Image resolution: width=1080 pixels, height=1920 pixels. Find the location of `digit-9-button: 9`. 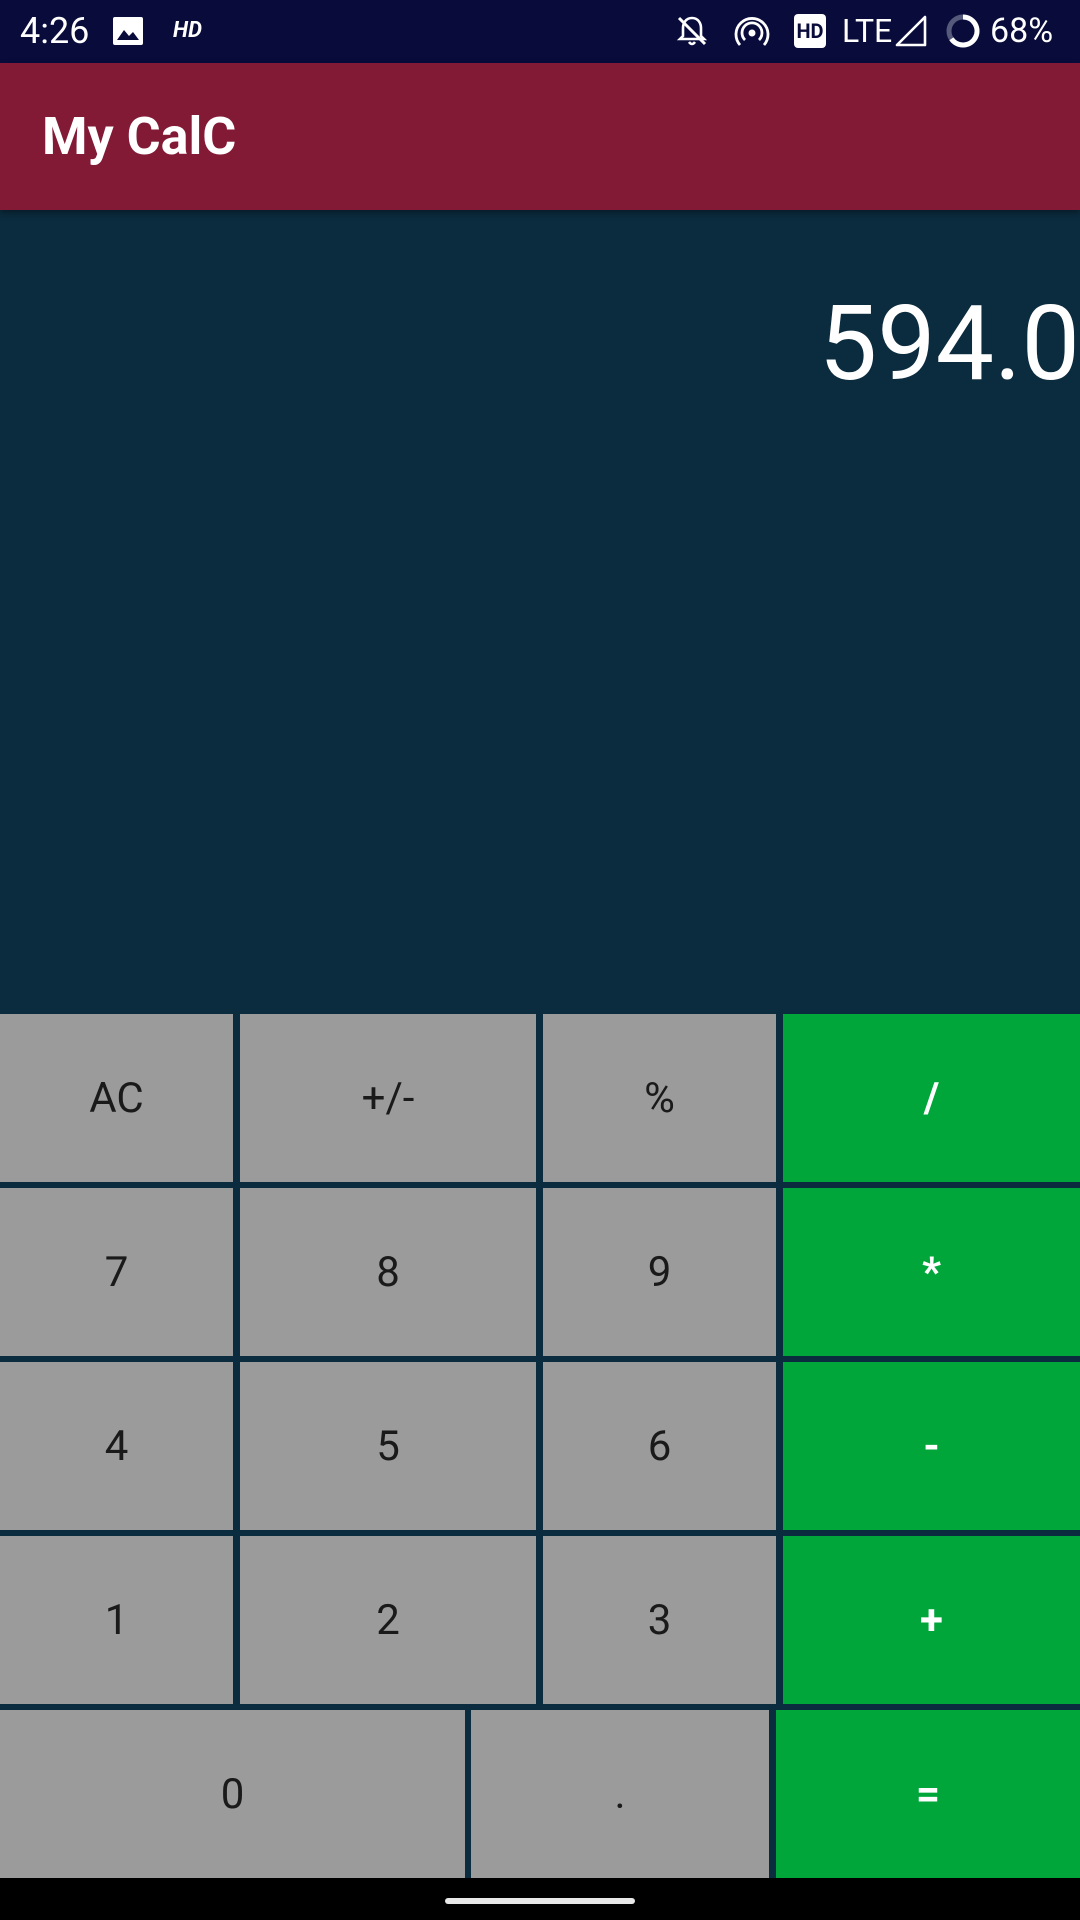

digit-9-button: 9 is located at coordinates (659, 1272).